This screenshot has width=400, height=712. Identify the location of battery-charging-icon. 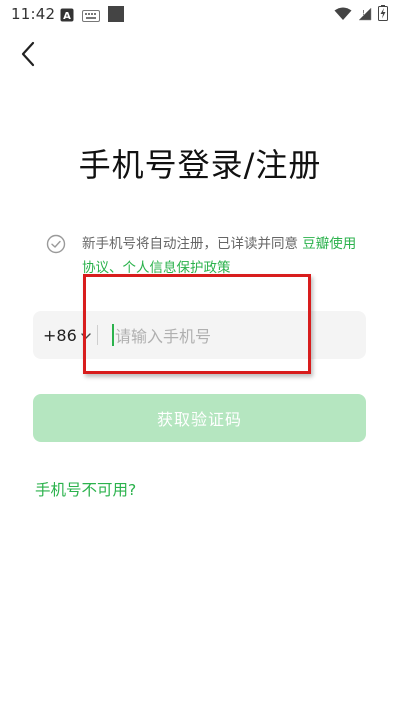
(383, 15).